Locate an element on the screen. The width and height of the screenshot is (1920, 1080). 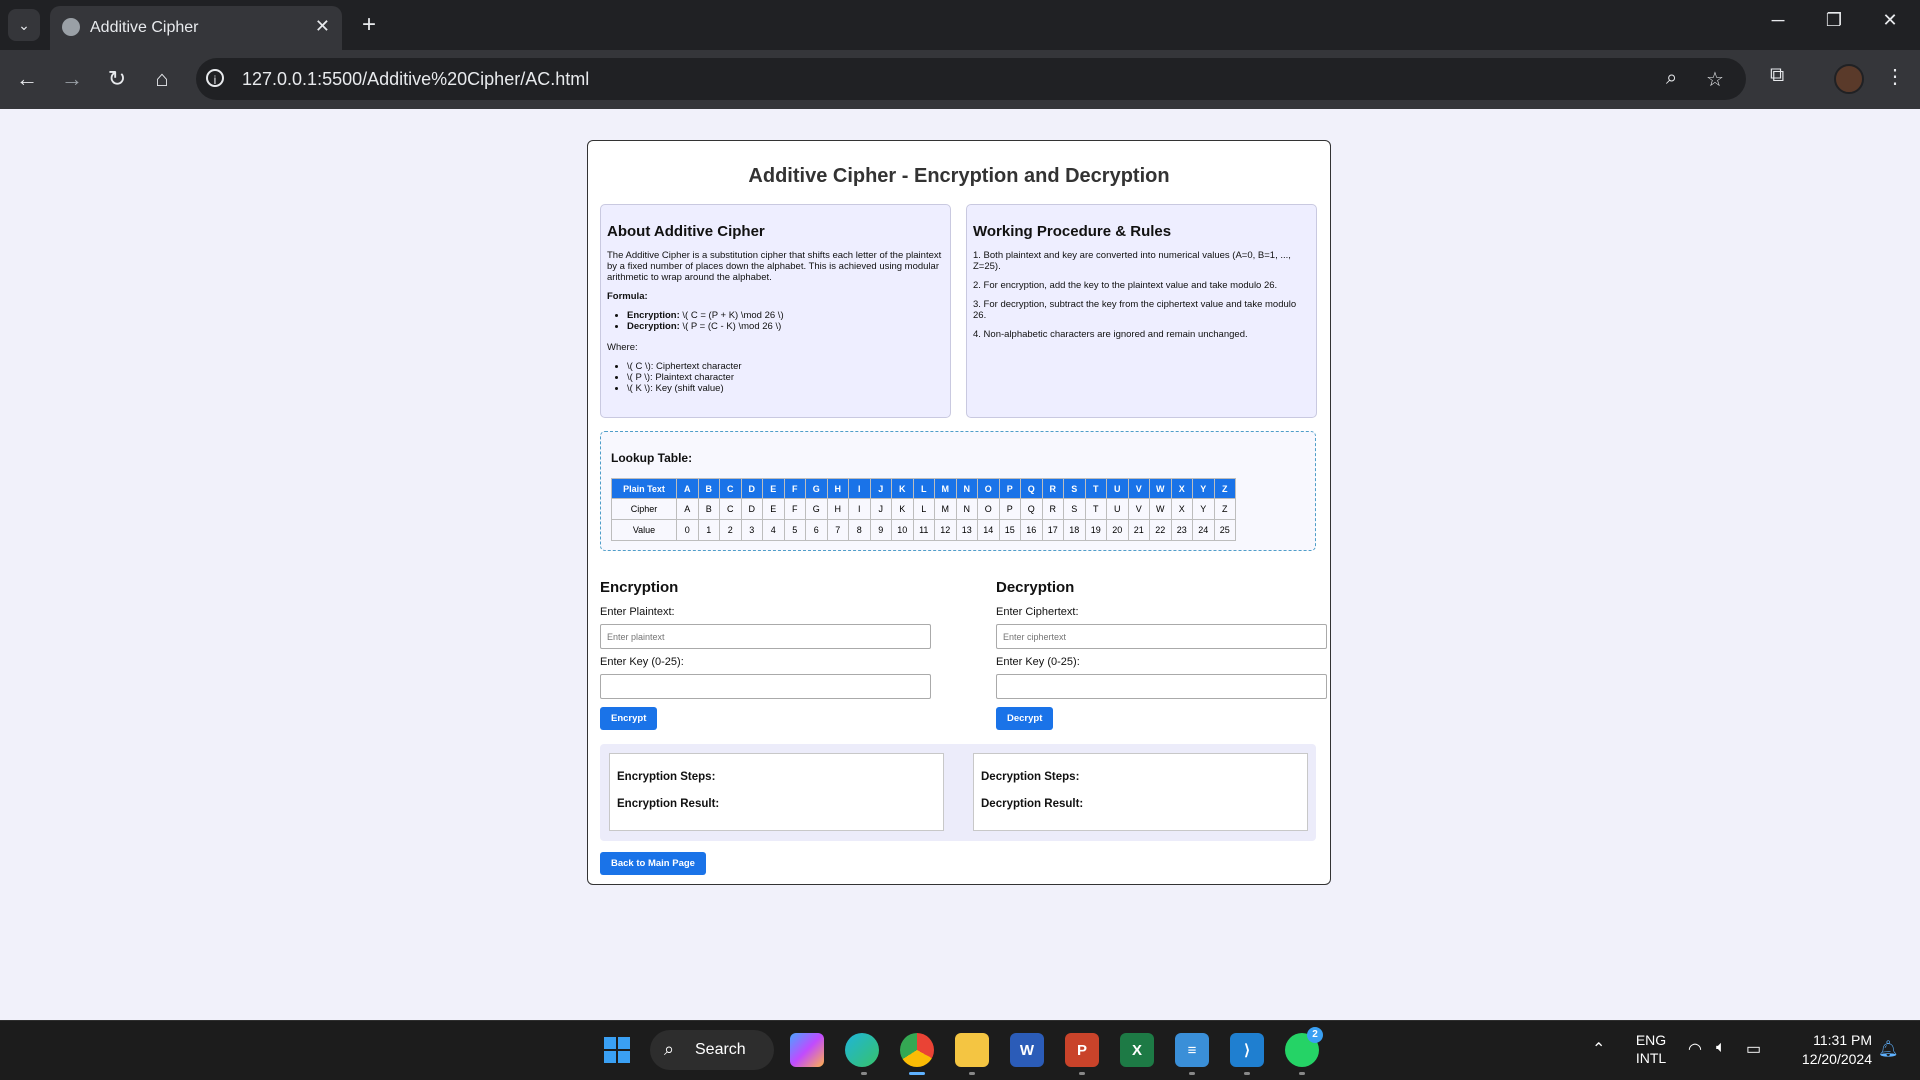
powerpoint-icon: P is located at coordinates (1082, 1050).